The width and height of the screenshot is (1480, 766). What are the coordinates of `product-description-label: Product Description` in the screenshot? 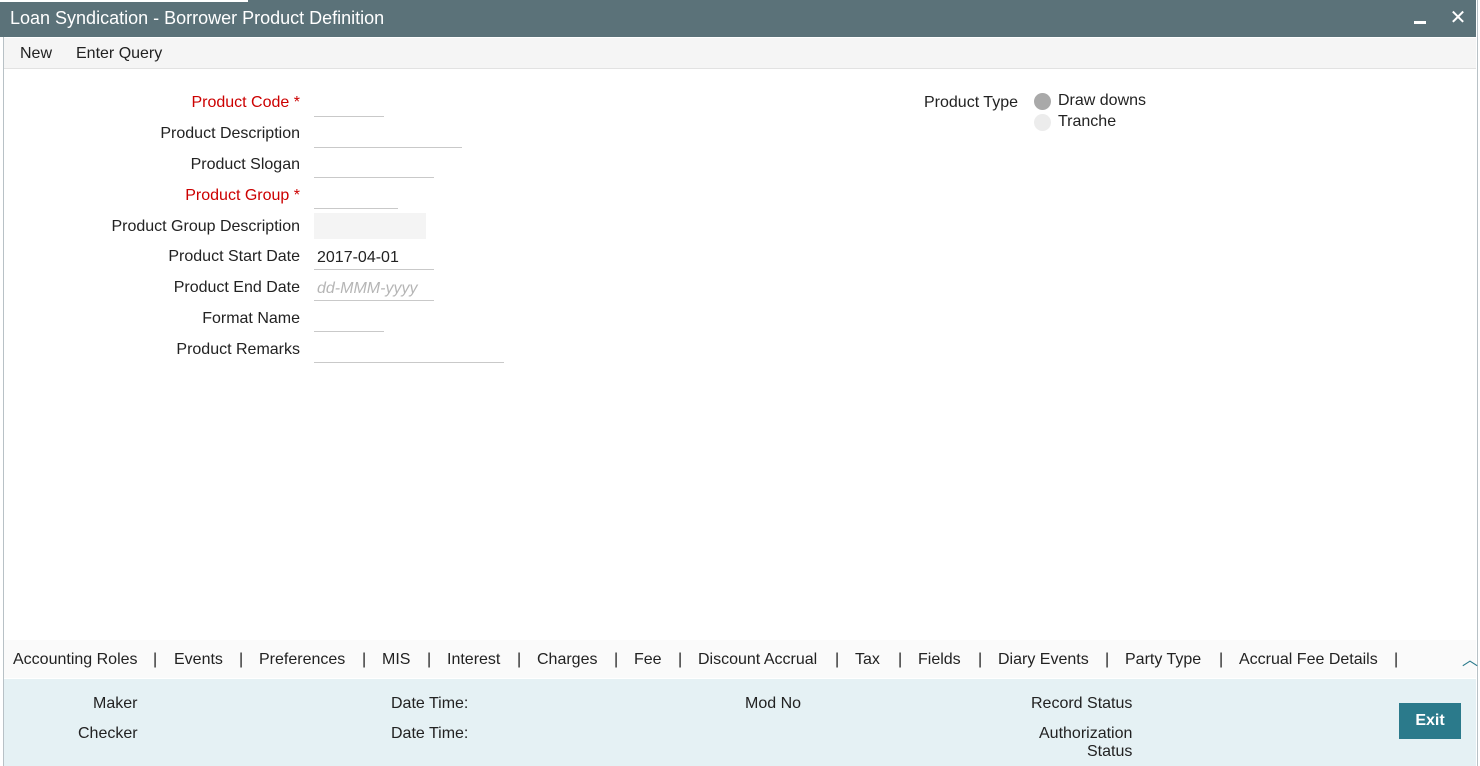 It's located at (230, 133).